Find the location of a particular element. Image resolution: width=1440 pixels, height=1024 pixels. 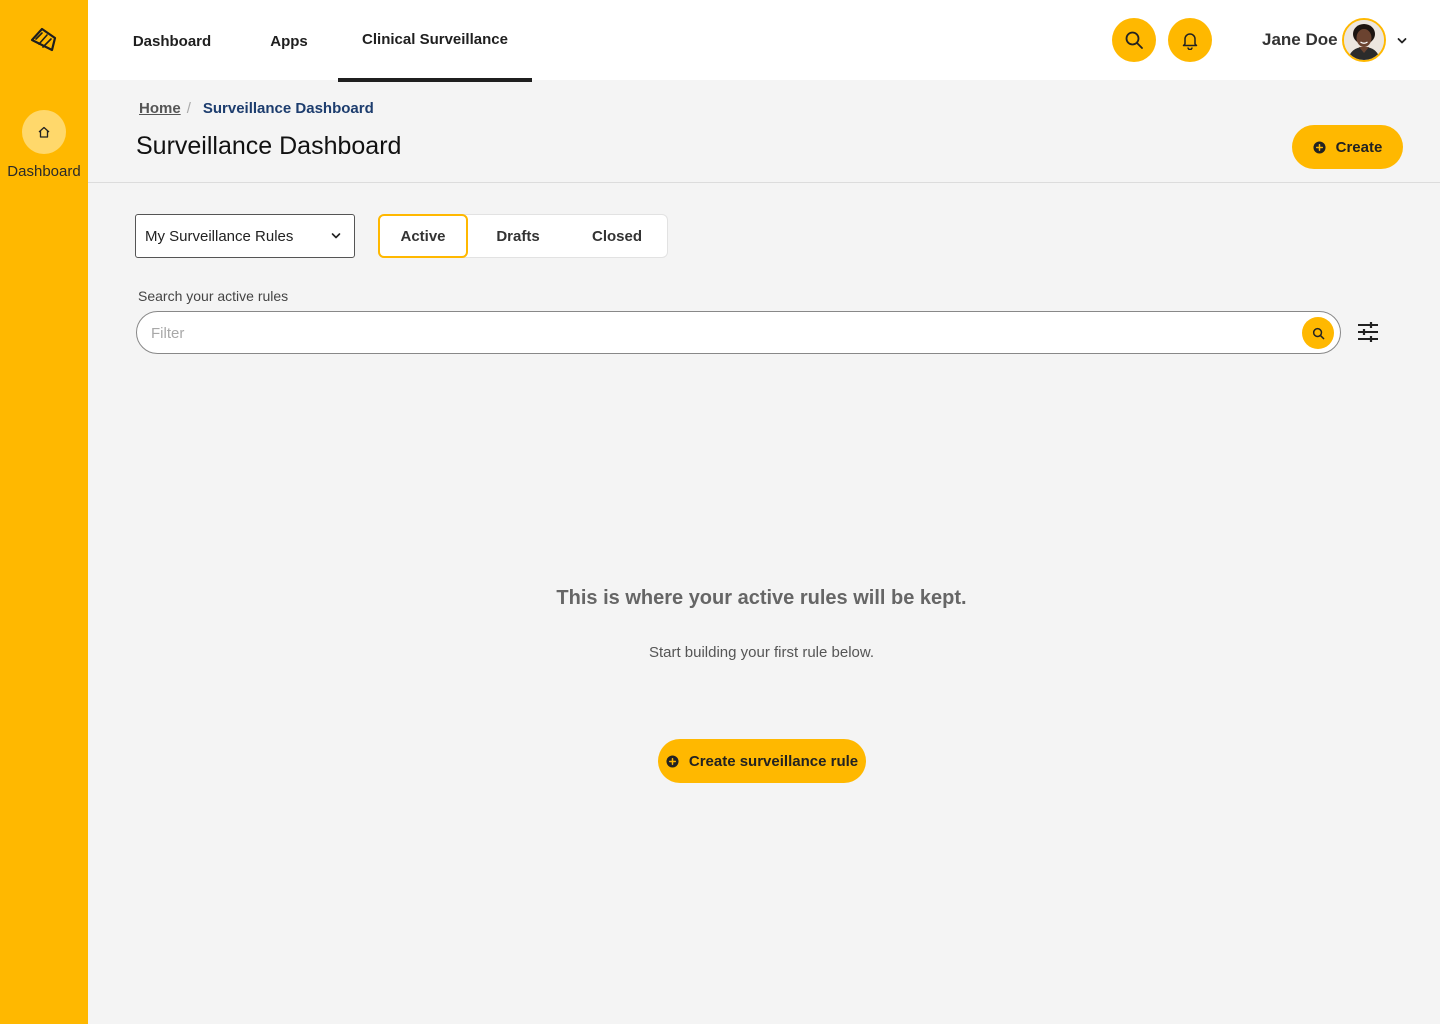

tab-dashboard: Dashboard is located at coordinates (172, 41).